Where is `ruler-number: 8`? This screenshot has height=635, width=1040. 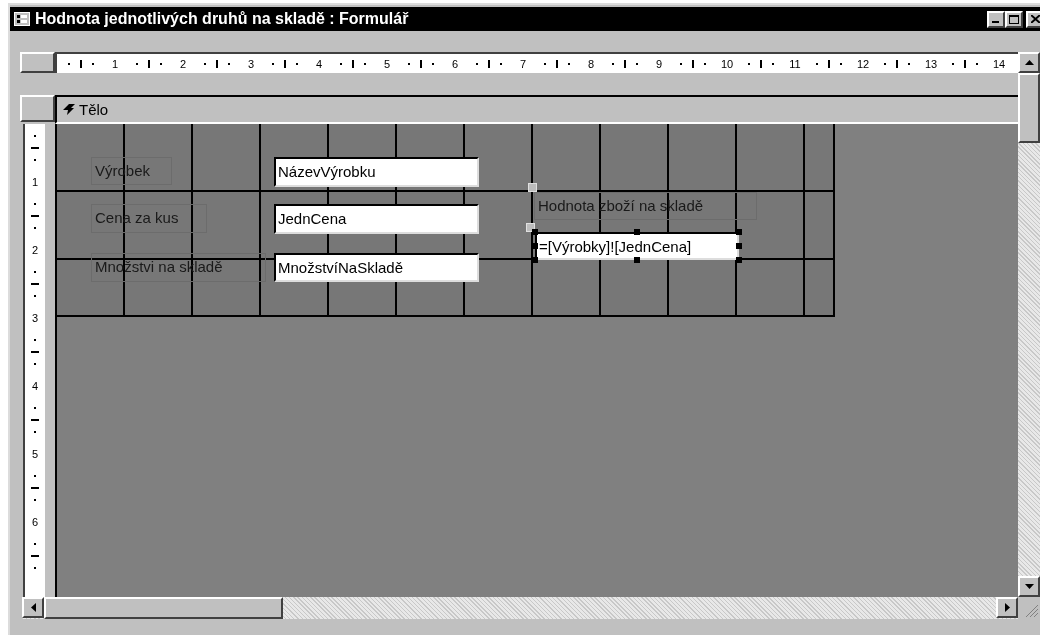
ruler-number: 8 is located at coordinates (591, 63).